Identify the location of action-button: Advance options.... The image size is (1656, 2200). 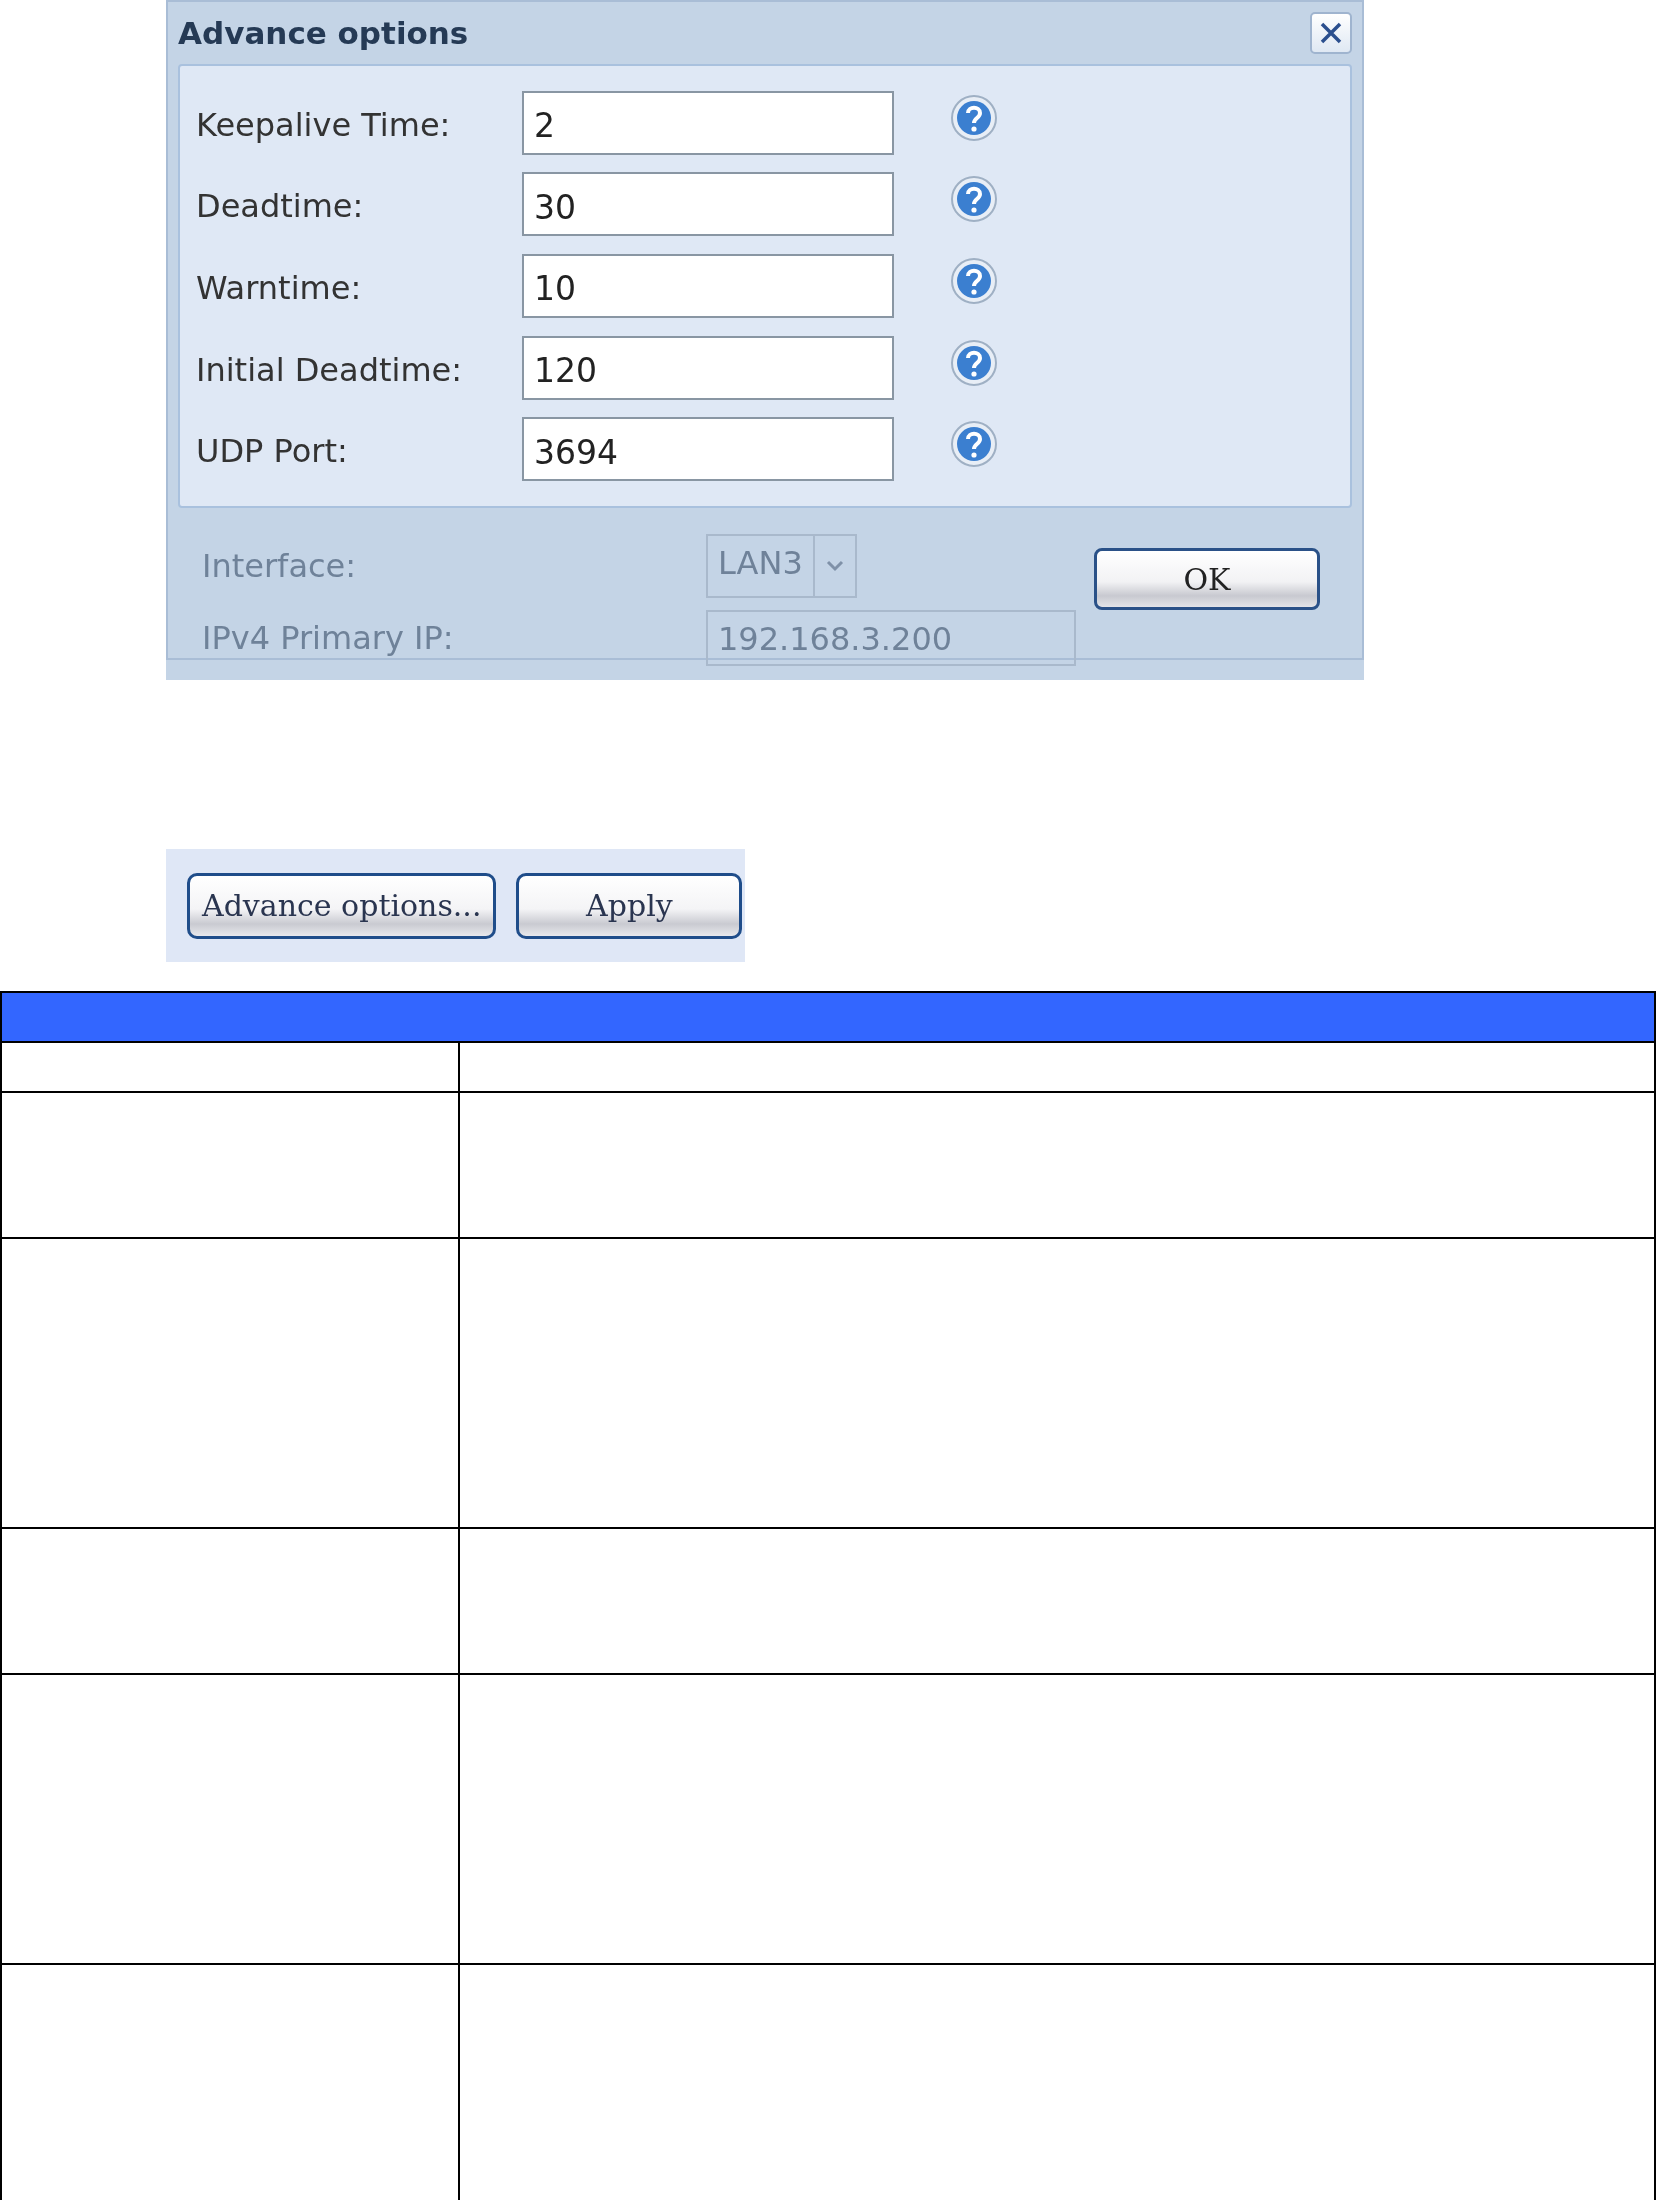
(342, 905).